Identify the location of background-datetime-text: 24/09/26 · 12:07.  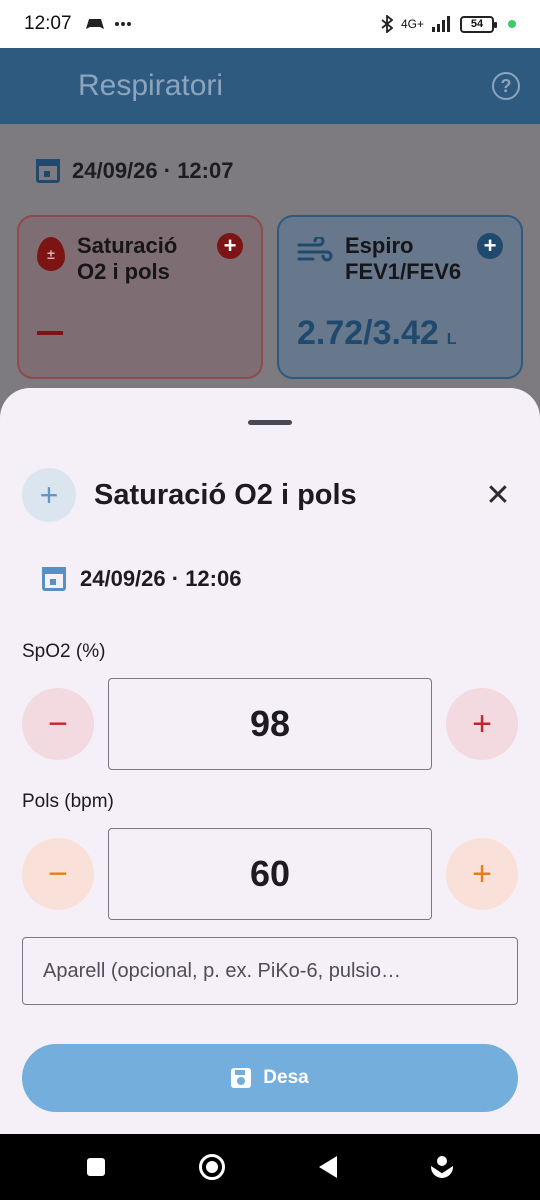
(153, 170).